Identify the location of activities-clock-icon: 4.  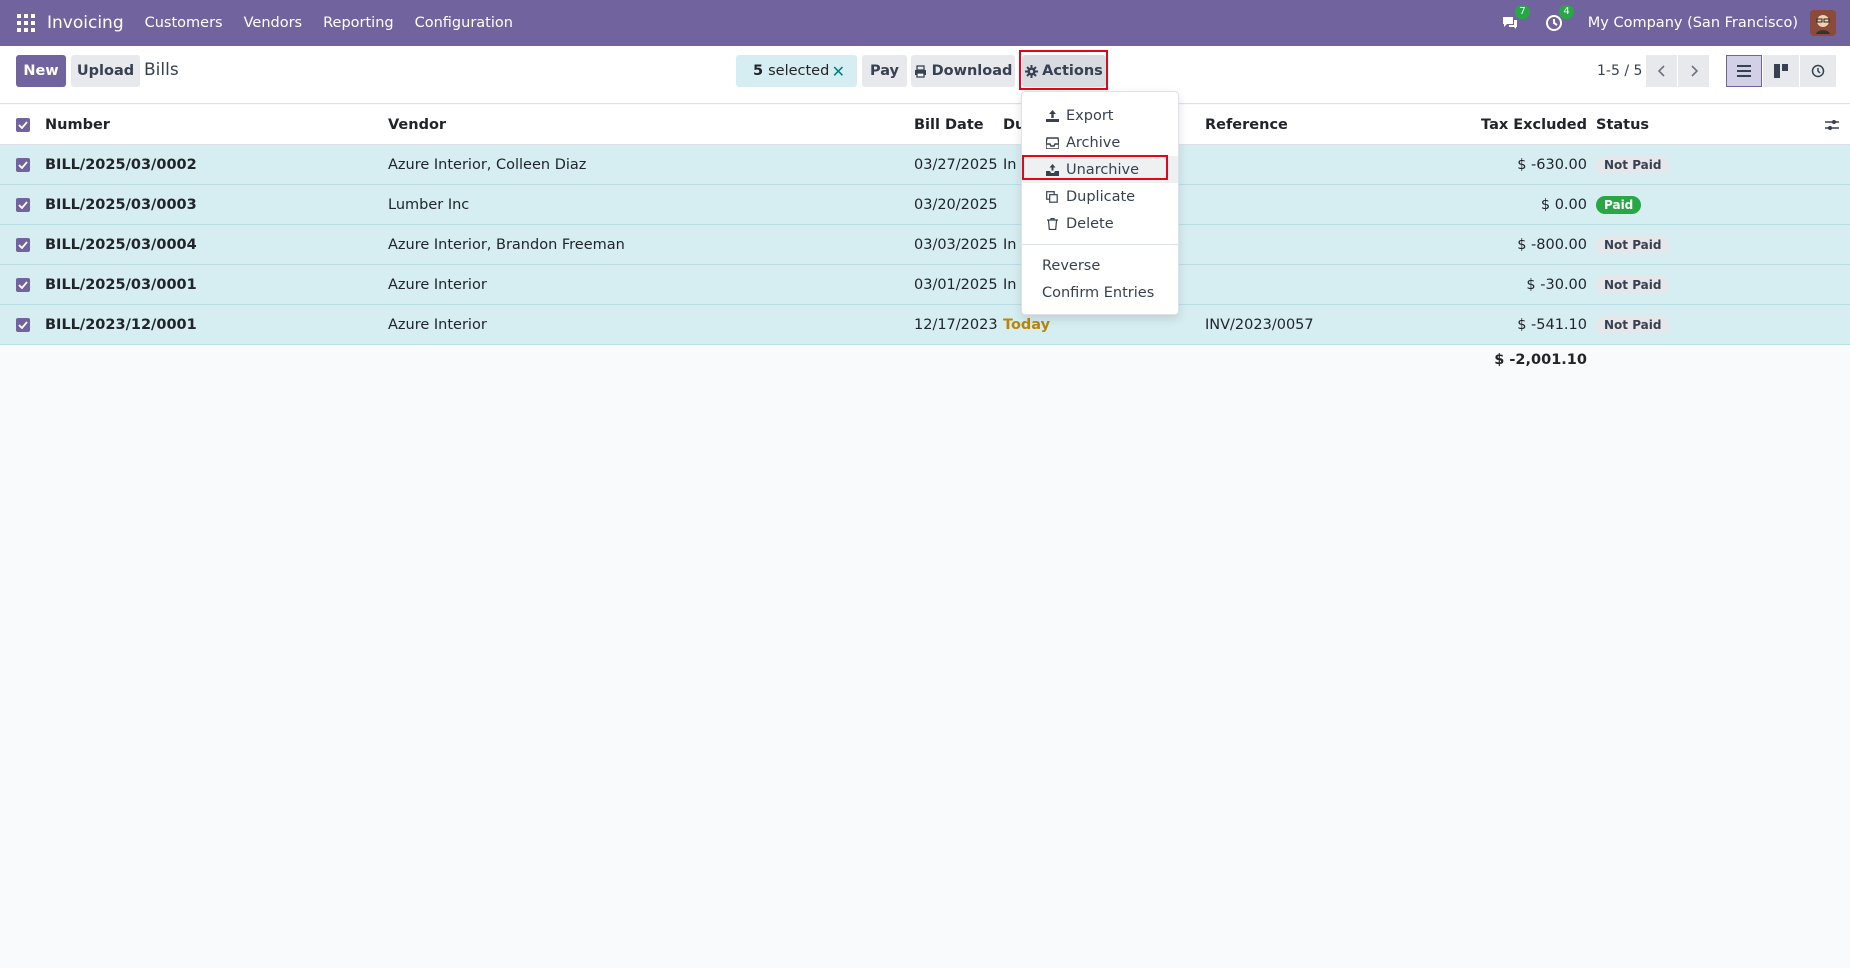
(1559, 19).